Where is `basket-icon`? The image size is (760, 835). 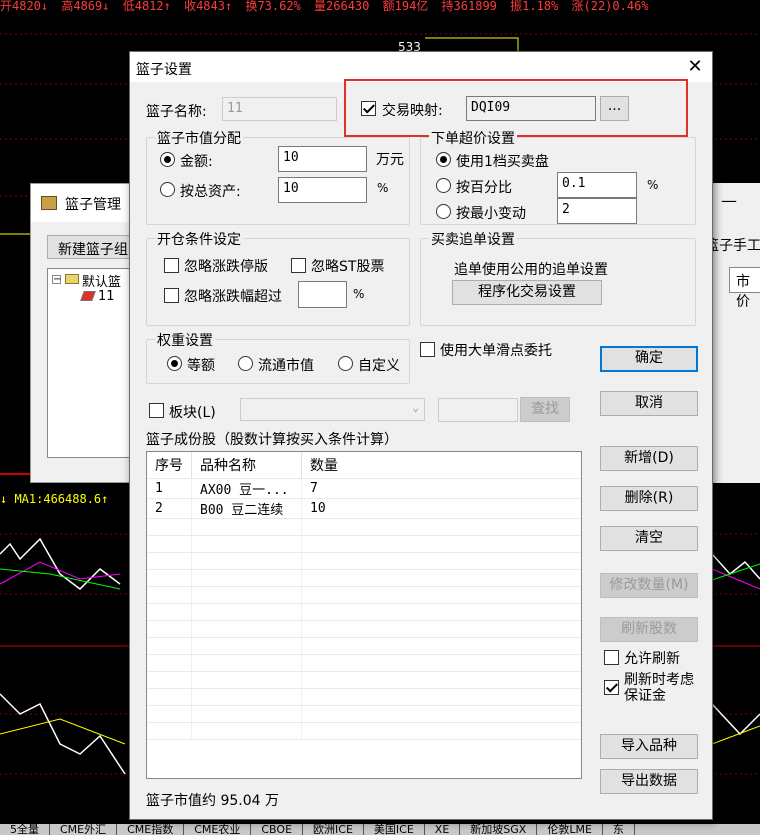
basket-icon is located at coordinates (49, 203).